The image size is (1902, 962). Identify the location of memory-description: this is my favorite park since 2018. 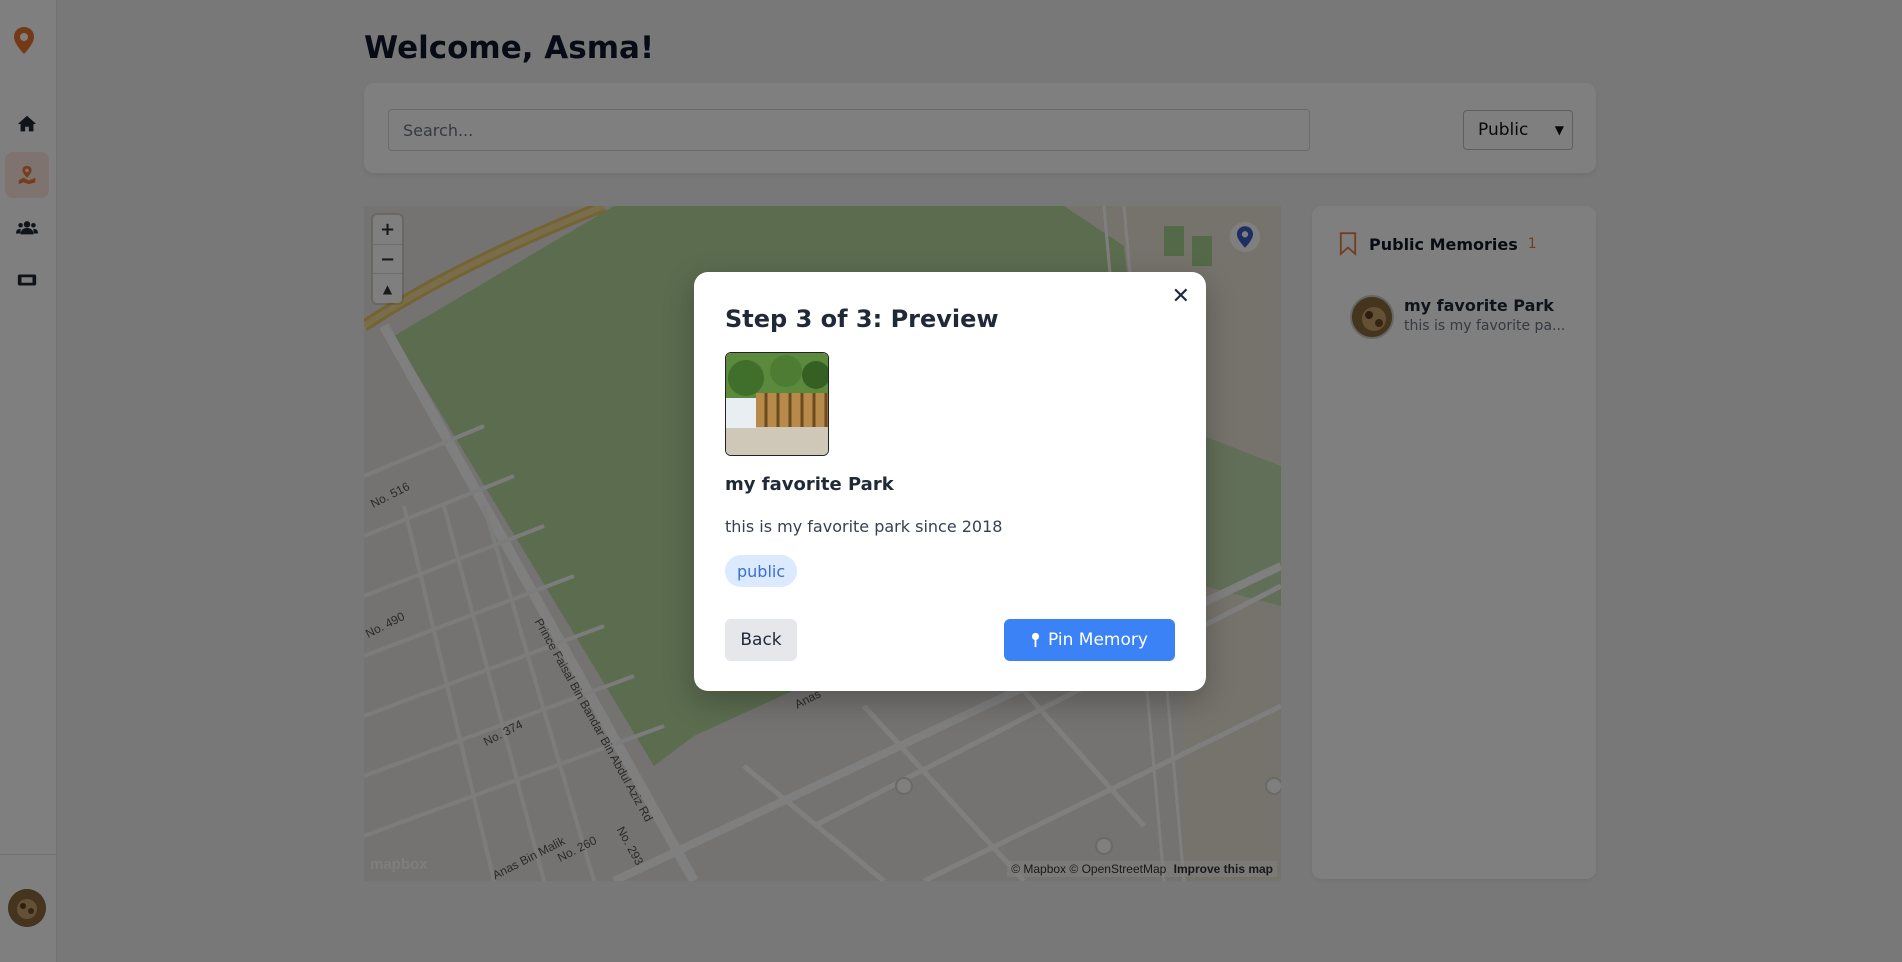
(864, 526).